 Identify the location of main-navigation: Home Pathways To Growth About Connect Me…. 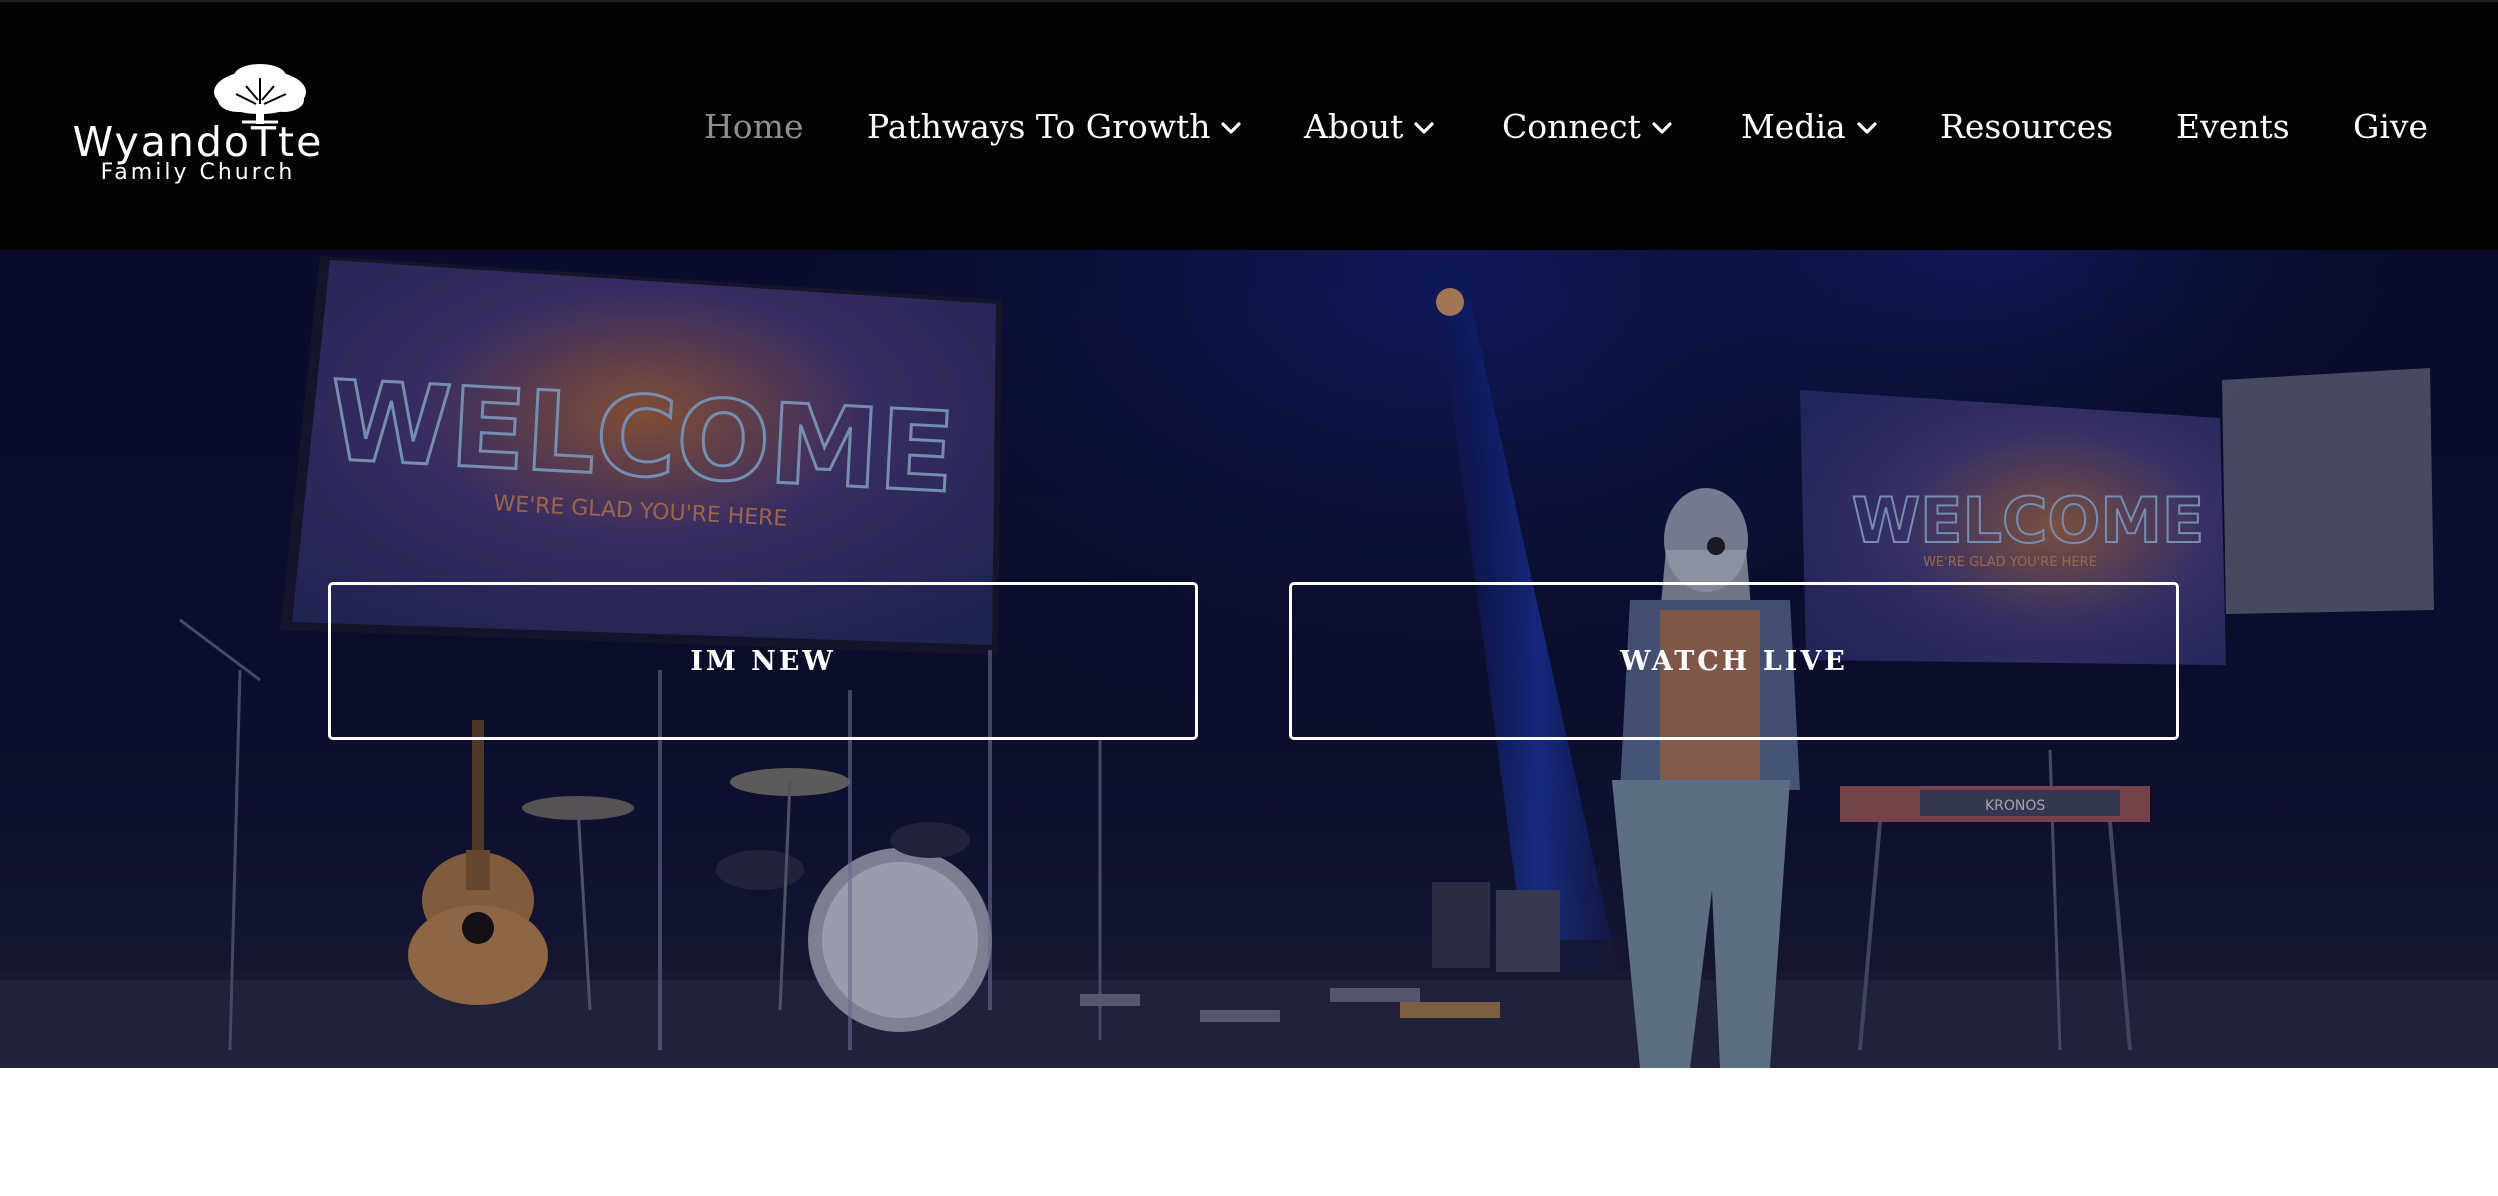
(1249, 127).